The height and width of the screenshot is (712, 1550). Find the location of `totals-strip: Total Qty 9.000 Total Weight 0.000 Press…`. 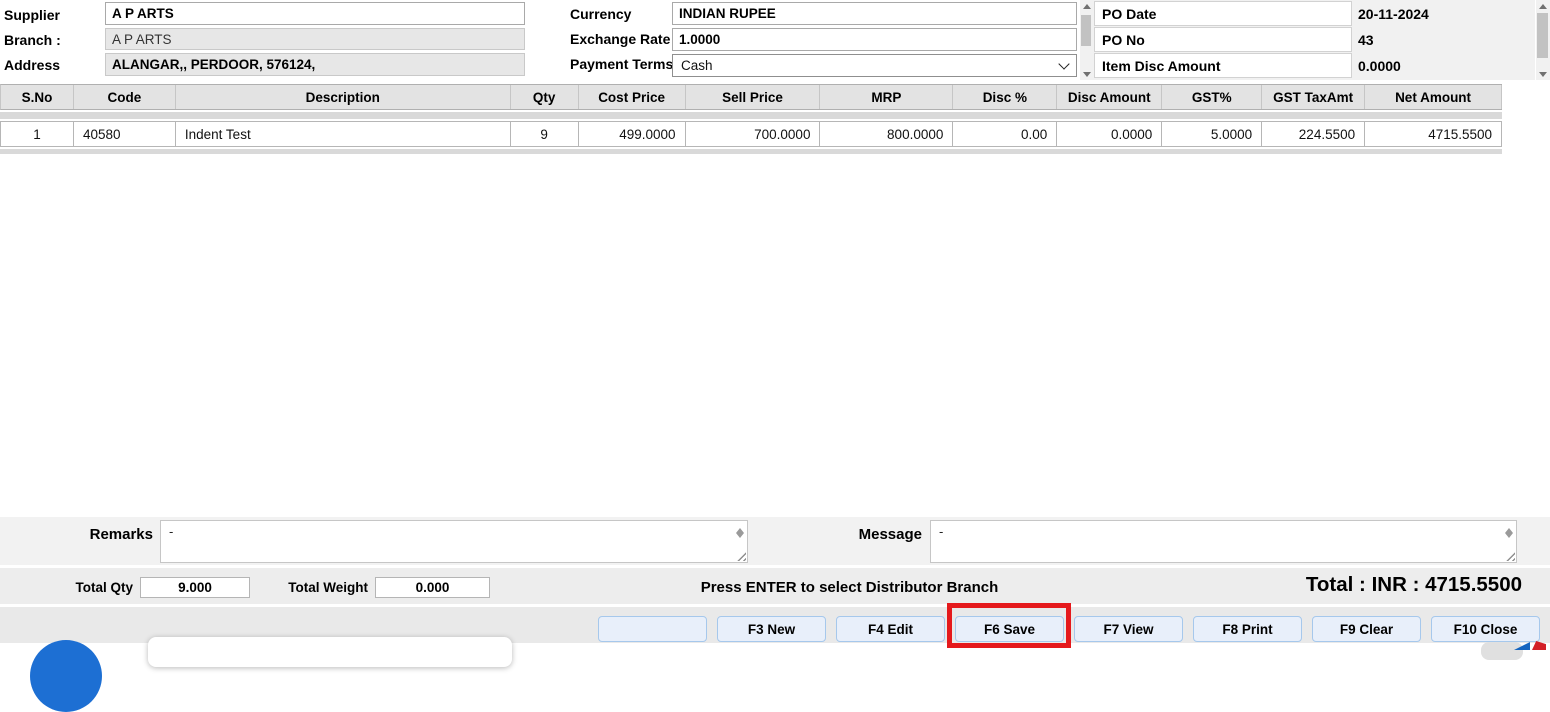

totals-strip: Total Qty 9.000 Total Weight 0.000 Press… is located at coordinates (775, 586).